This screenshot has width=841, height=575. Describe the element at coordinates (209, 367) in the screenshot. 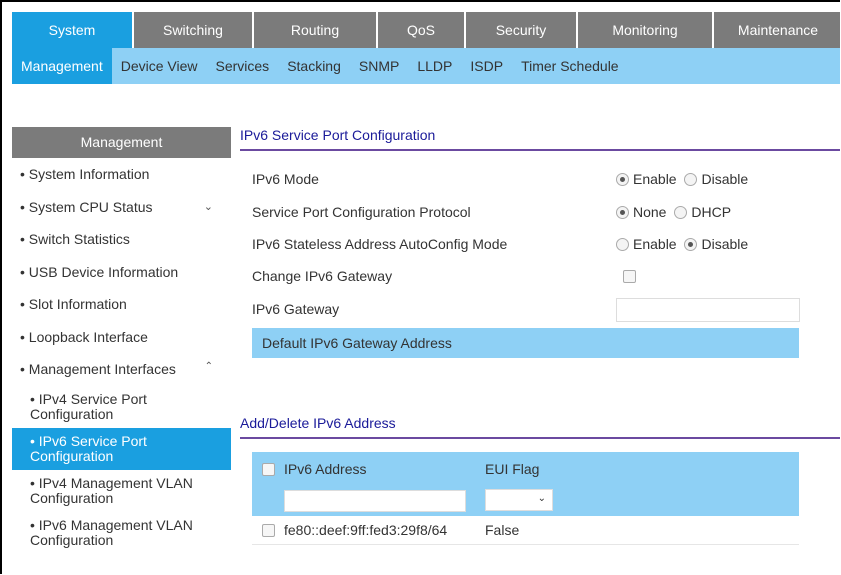

I see `chevron-up-icon: ⌃` at that location.